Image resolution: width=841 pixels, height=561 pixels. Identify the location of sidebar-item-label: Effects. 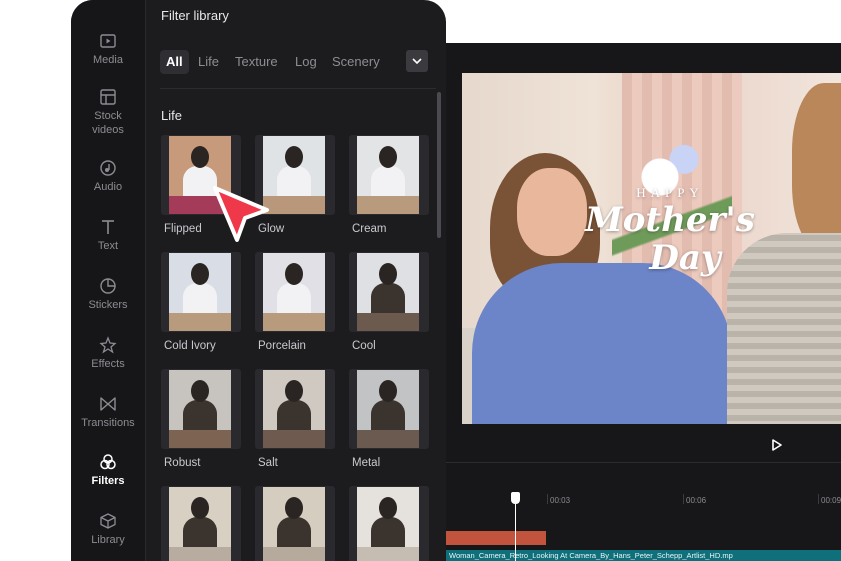
(108, 364).